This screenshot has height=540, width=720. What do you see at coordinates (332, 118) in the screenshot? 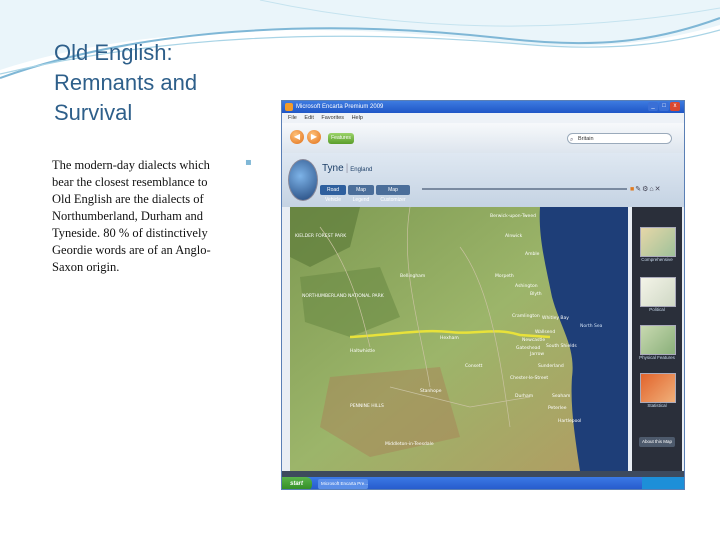
I see `menu-favorites: Favorites` at bounding box center [332, 118].